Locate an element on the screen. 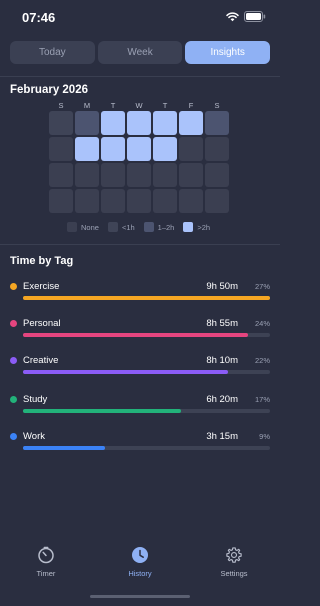 This screenshot has height=606, width=320. segment-insights: Insights is located at coordinates (228, 52).